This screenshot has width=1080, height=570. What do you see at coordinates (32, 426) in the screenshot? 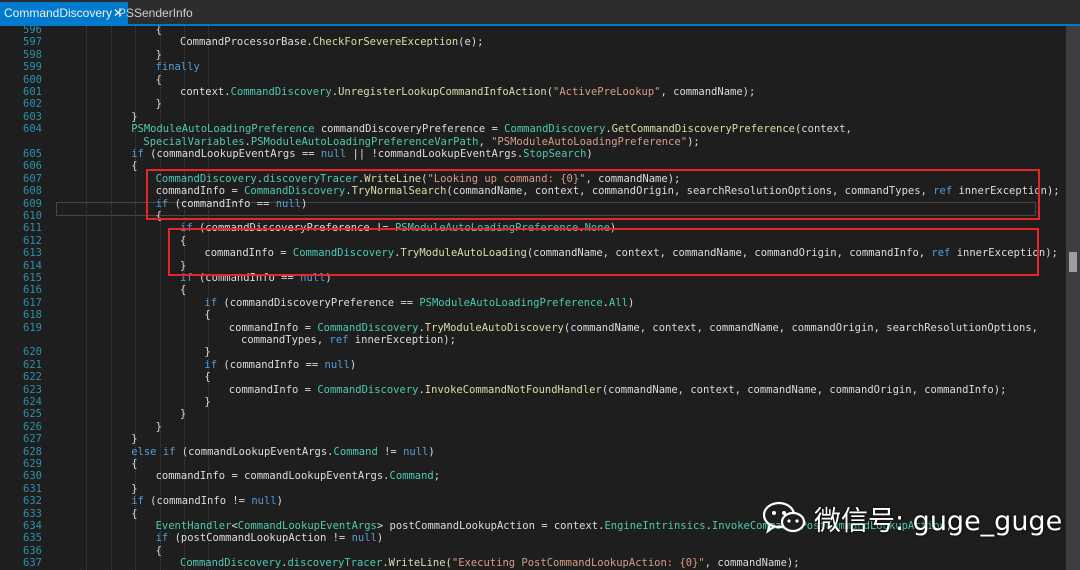
I see `line-number: 626` at bounding box center [32, 426].